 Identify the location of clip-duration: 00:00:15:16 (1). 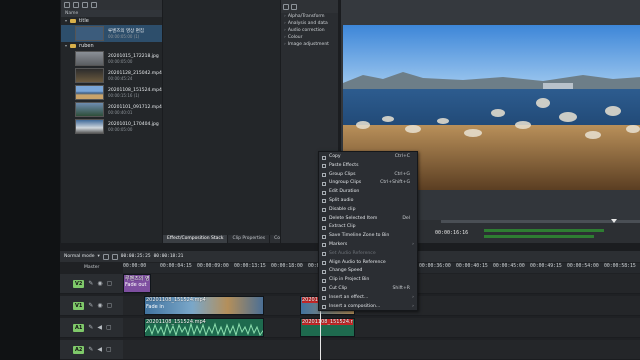
(124, 95).